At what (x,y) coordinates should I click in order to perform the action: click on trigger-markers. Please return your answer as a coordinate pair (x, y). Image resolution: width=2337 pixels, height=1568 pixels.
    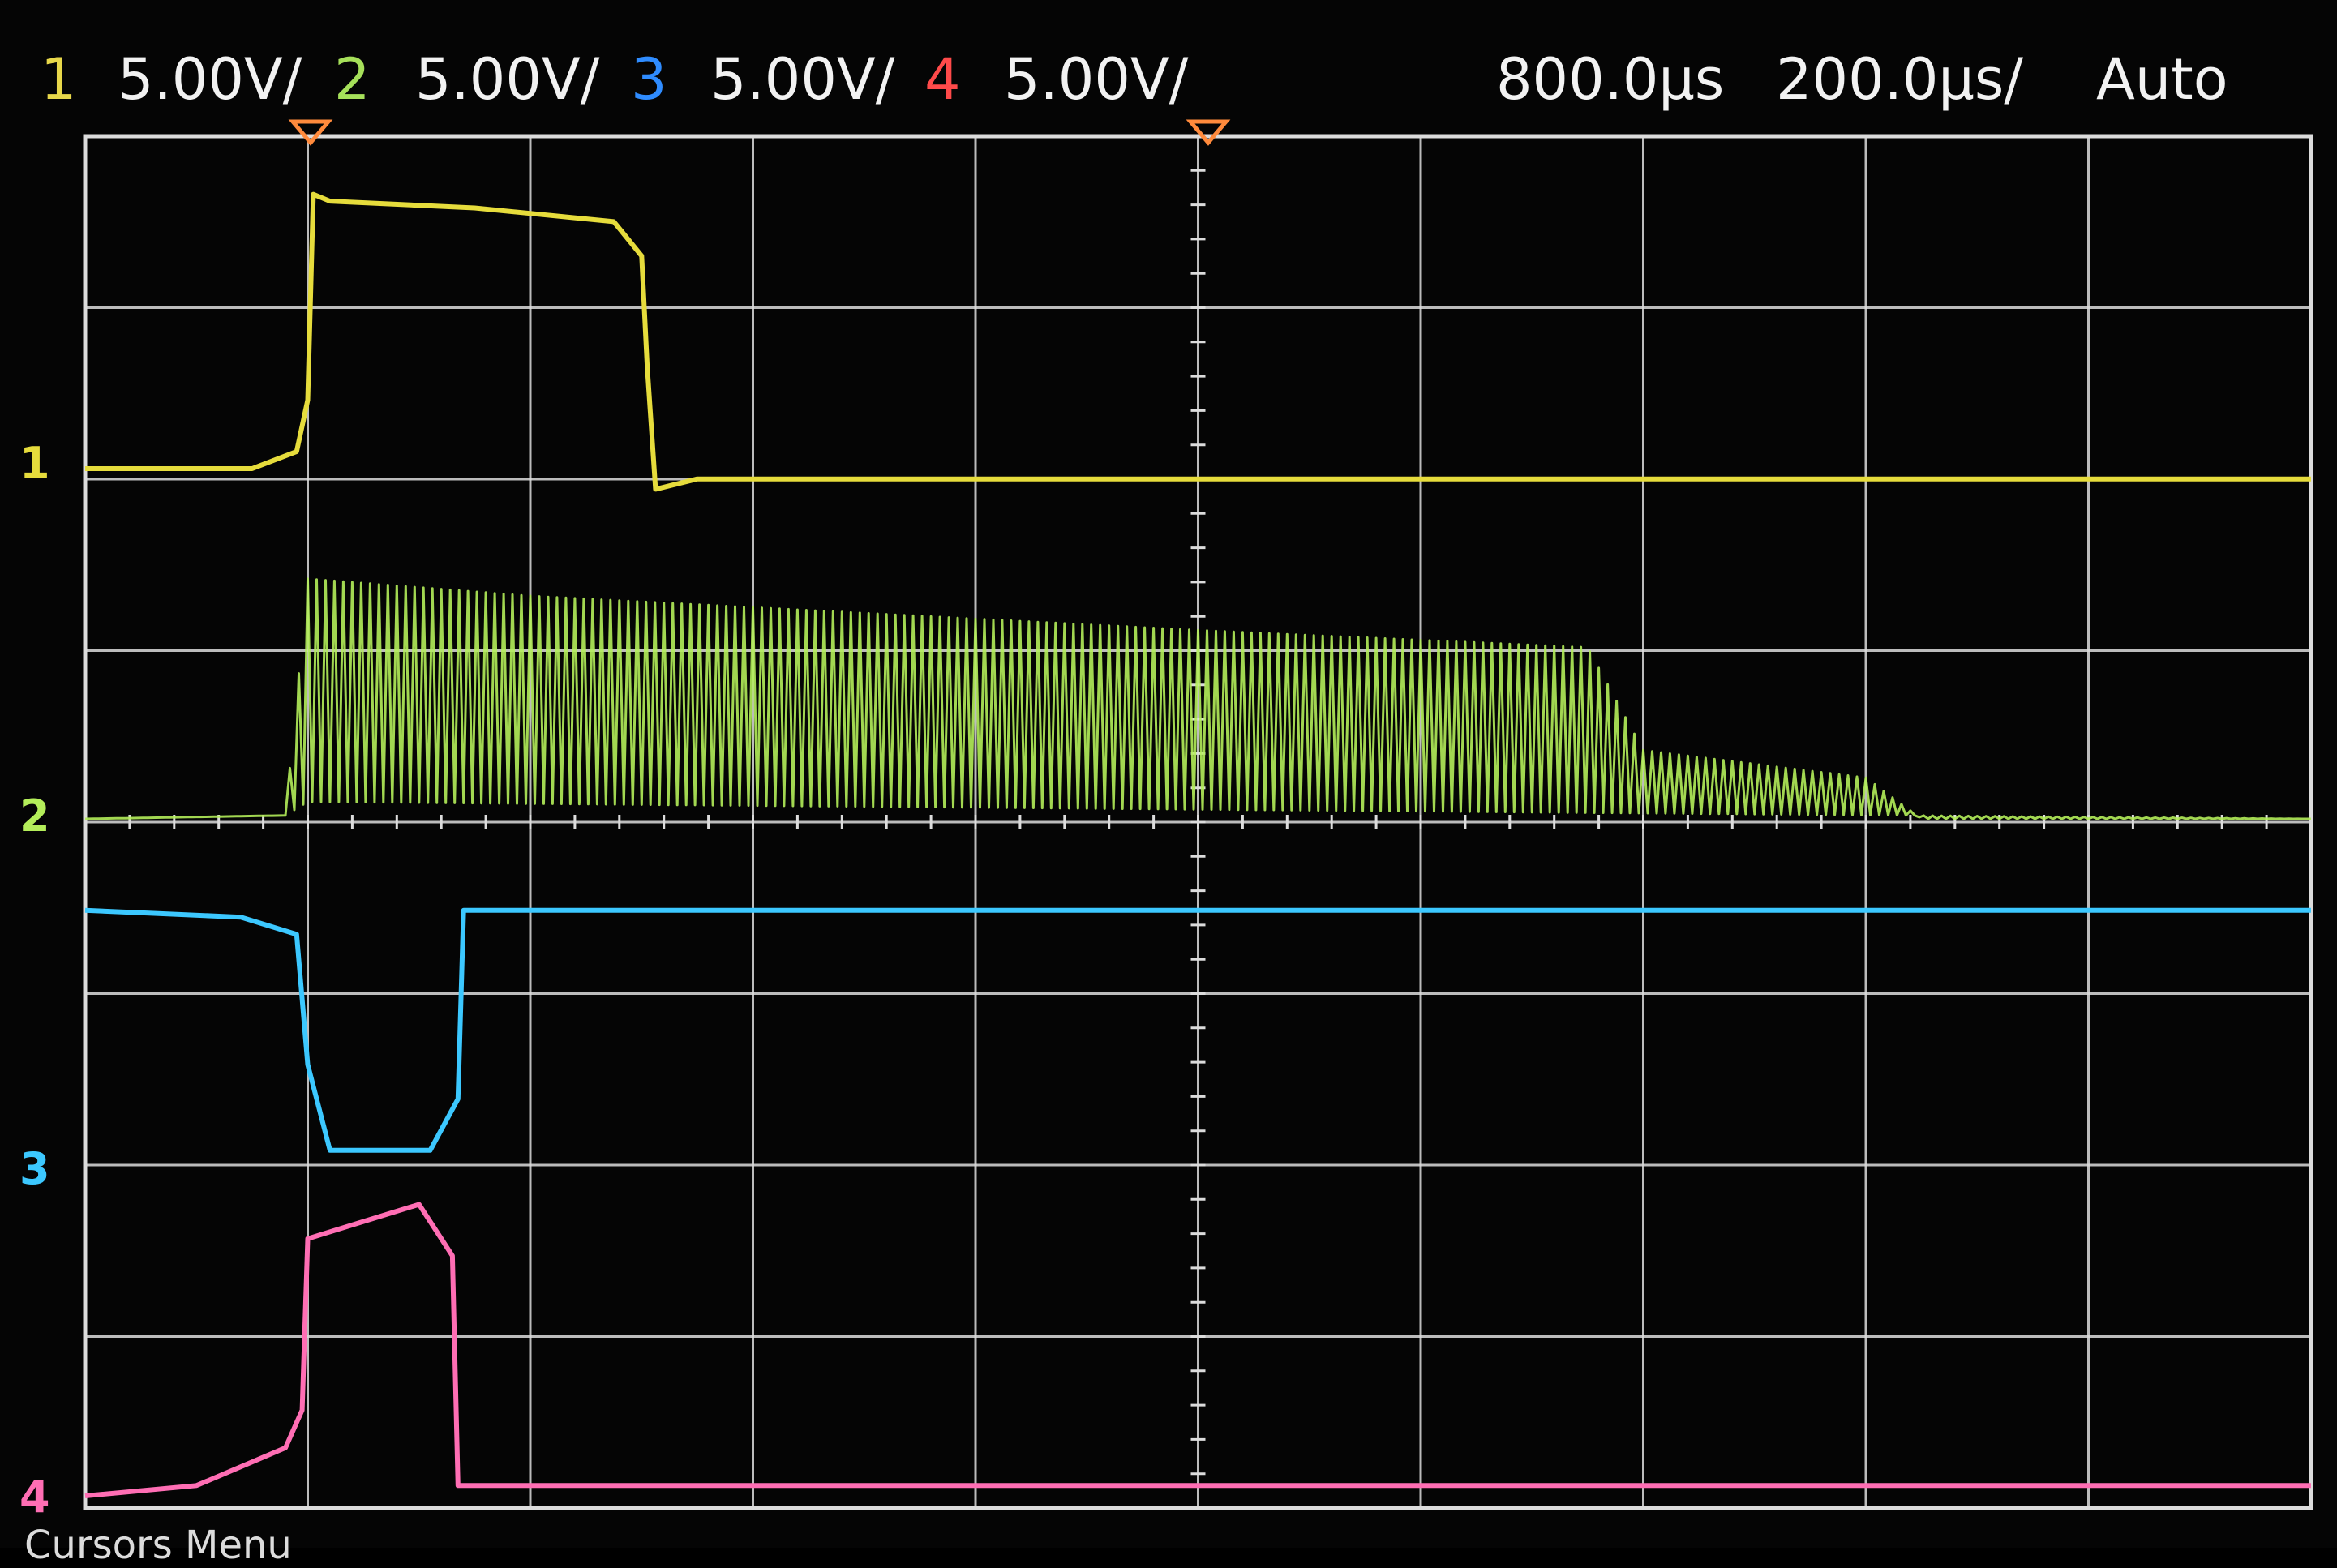
    Looking at the image, I should click on (759, 132).